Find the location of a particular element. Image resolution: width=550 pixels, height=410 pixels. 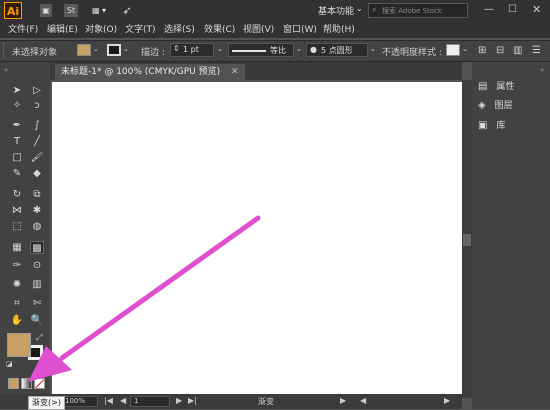

panel-menu-icon: ☰ is located at coordinates (536, 50).